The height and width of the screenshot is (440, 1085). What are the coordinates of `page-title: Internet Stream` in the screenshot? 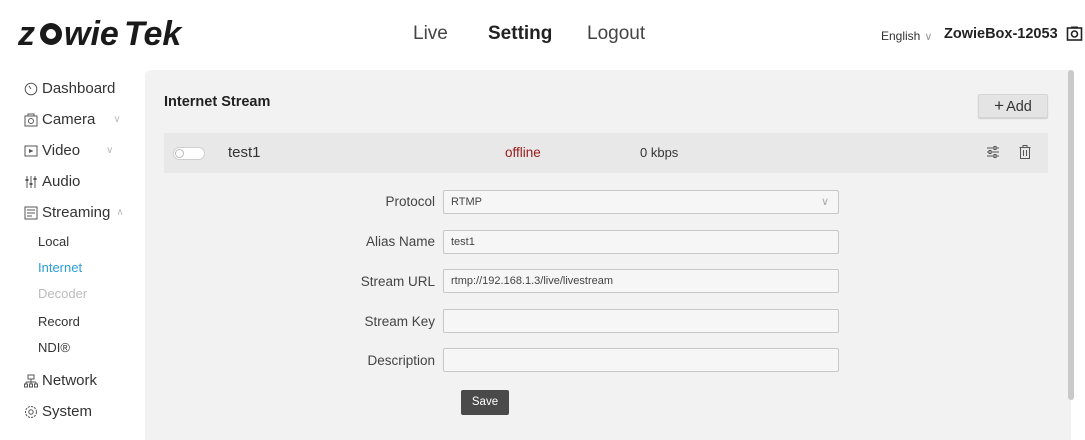 It's located at (217, 102).